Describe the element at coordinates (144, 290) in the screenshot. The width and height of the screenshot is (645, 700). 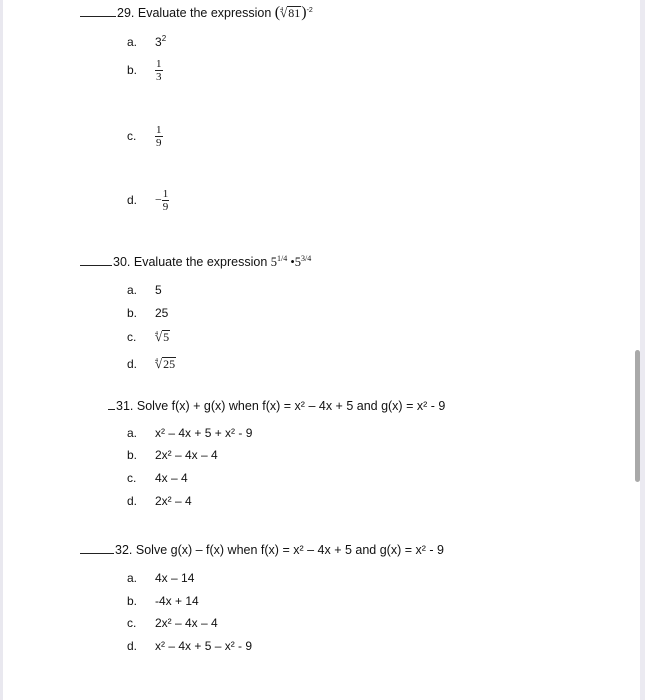
I see `choice-30a: a. 5` at that location.